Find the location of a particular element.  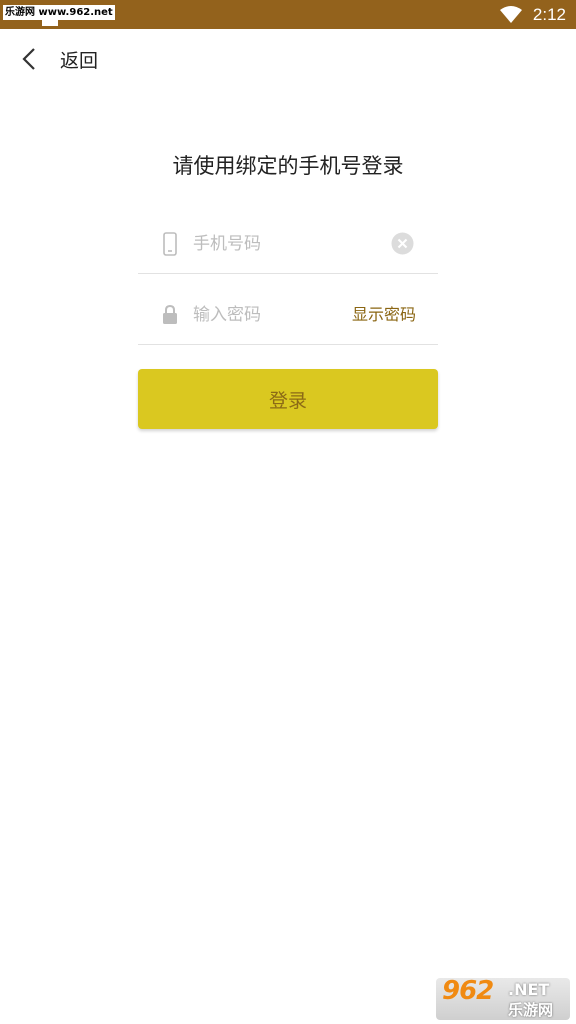

clear-icon is located at coordinates (402, 243).